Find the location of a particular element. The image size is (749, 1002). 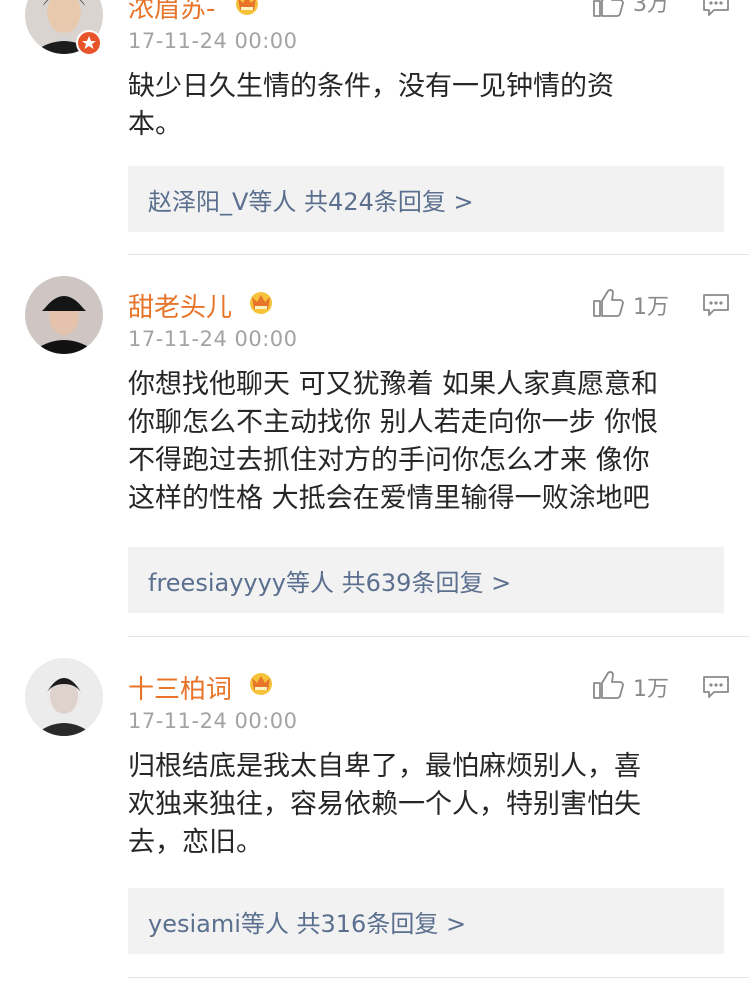

reply-summary-text: yesiami等人 共316条回复 > is located at coordinates (307, 924).